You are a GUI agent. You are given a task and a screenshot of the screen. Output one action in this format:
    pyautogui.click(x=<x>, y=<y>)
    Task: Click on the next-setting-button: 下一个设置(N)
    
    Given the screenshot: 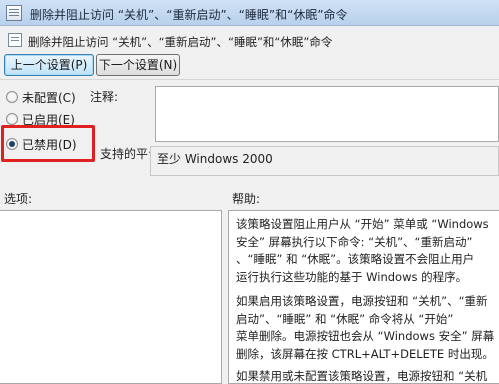 What is the action you would take?
    pyautogui.click(x=138, y=65)
    